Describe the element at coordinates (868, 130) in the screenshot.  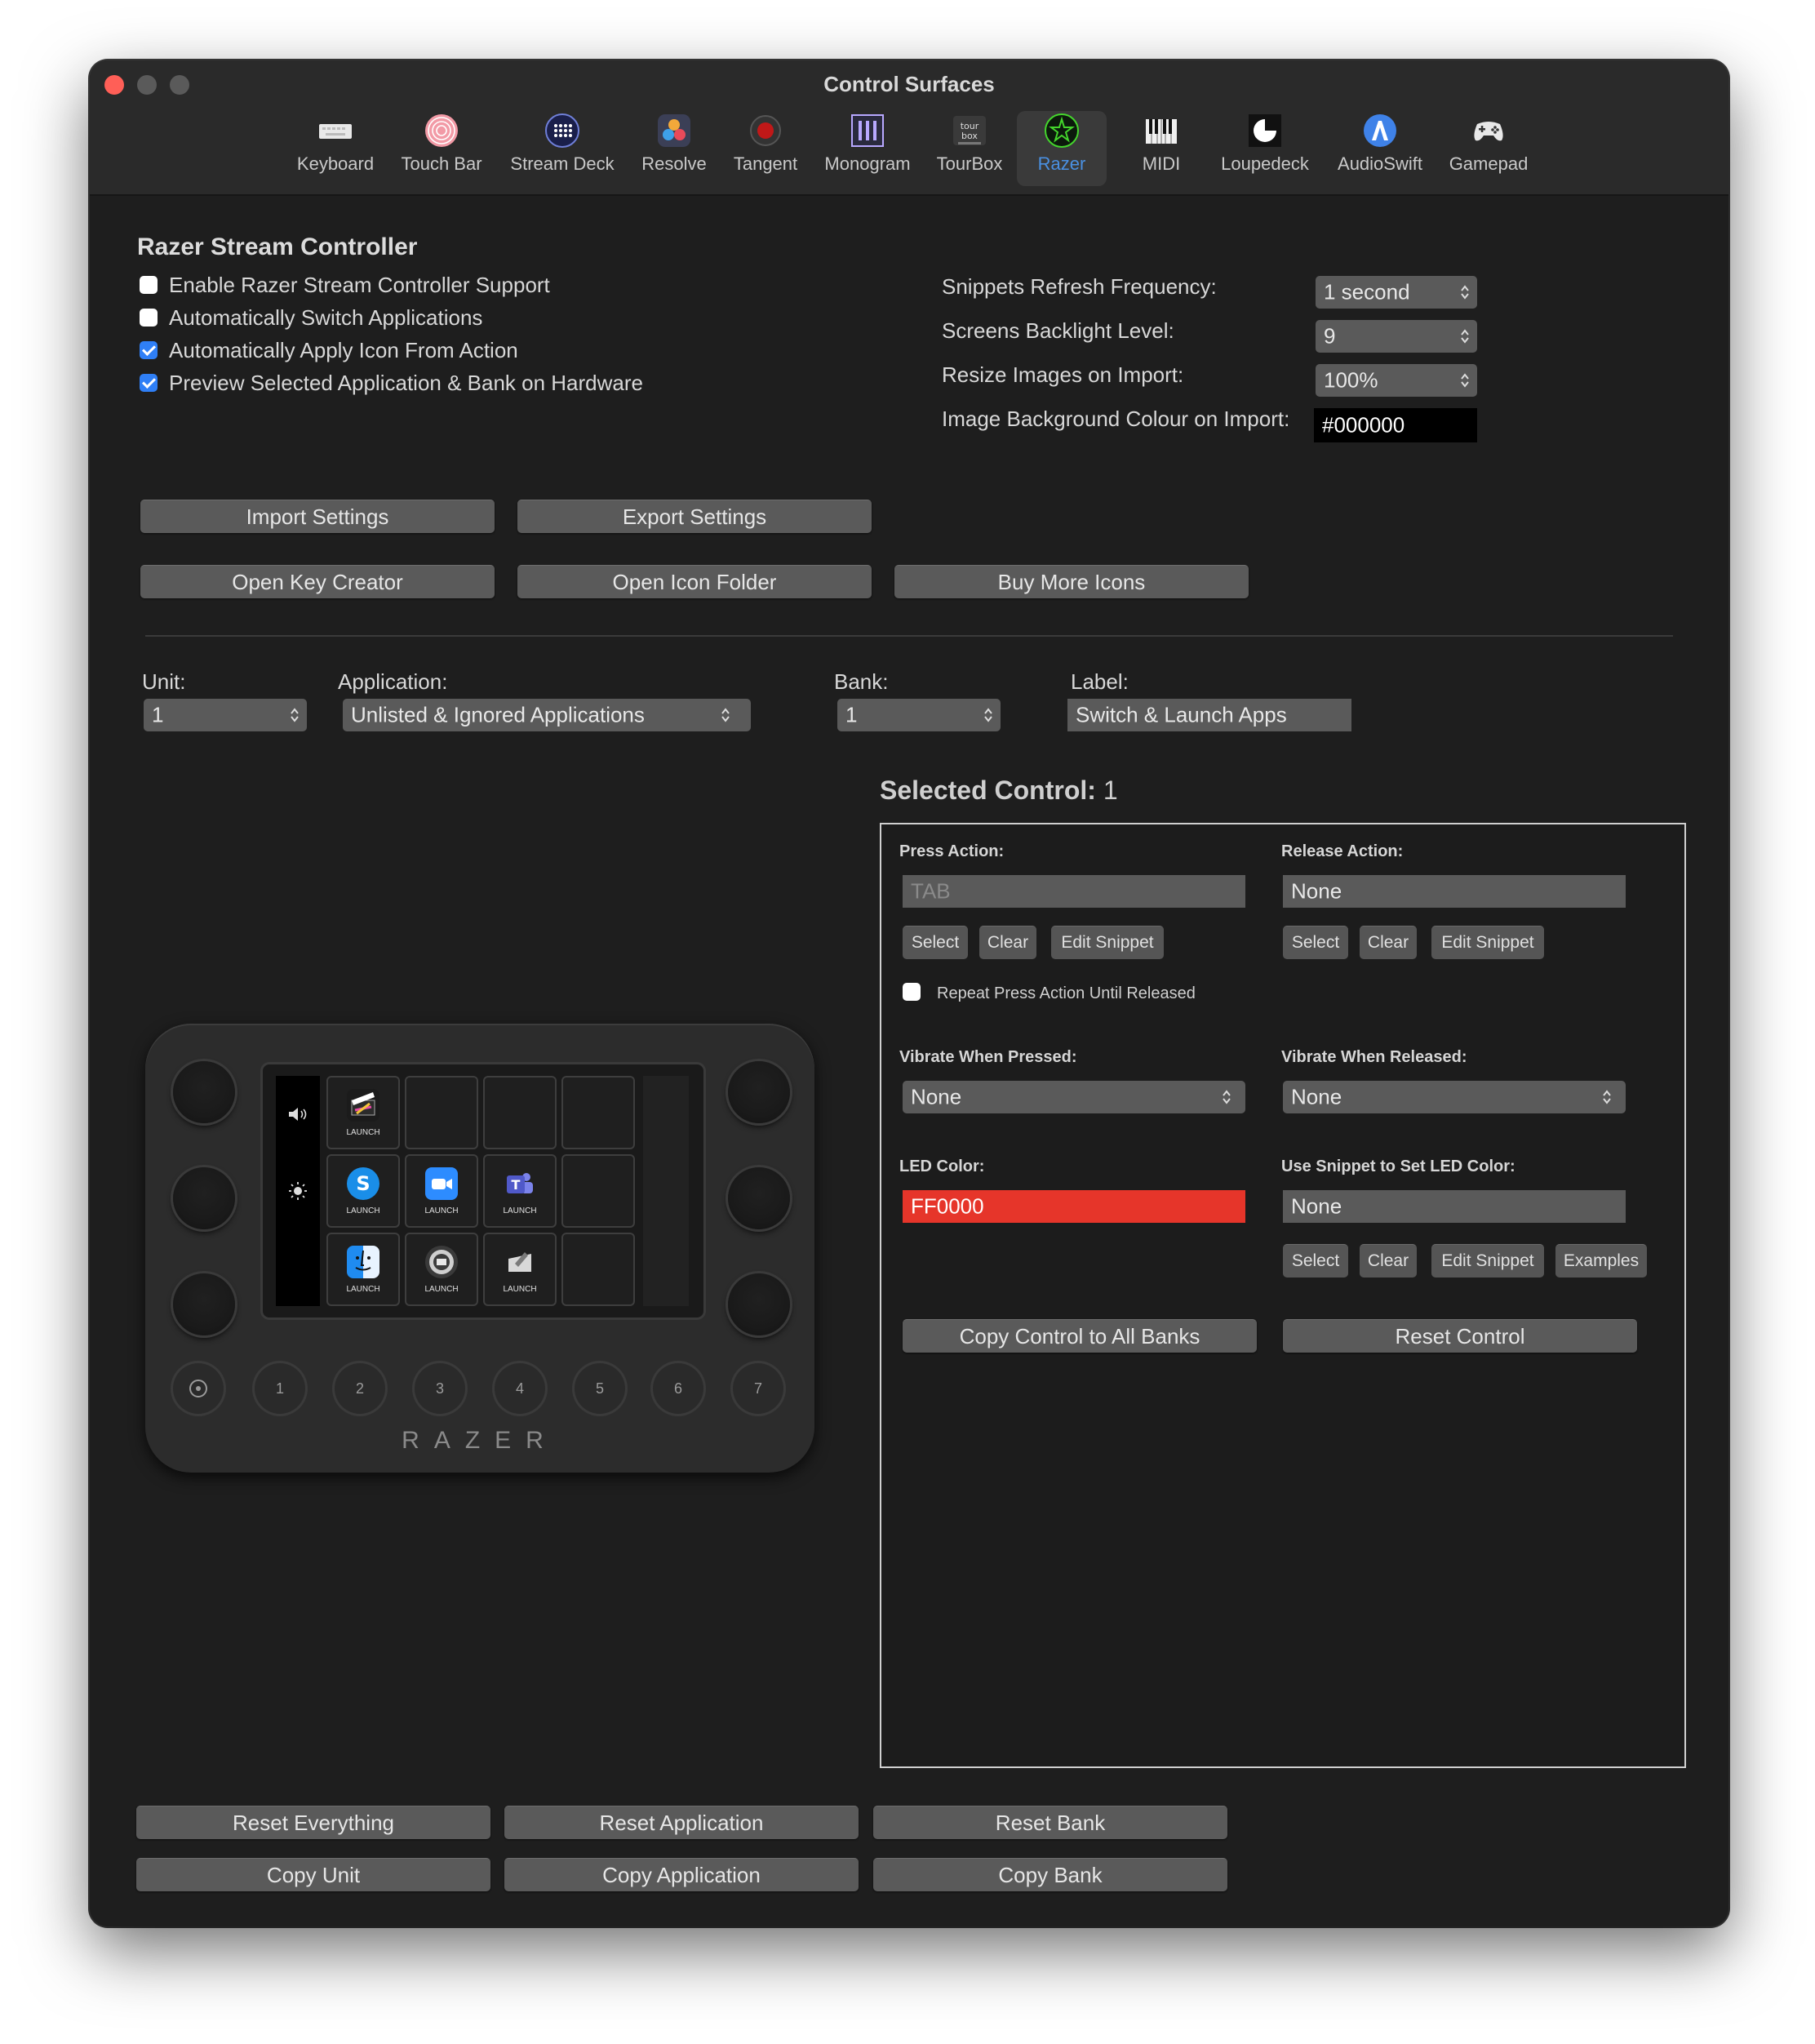
I see `monogram-icon` at that location.